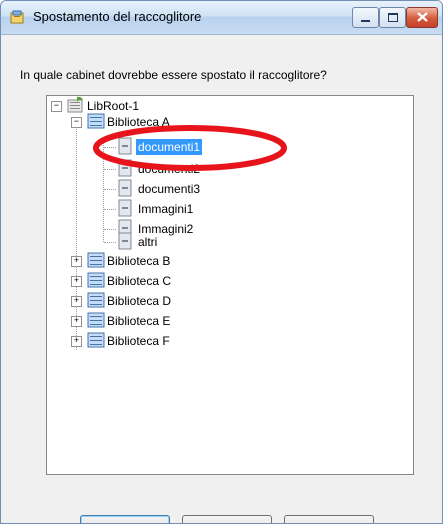 The height and width of the screenshot is (524, 443). What do you see at coordinates (166, 209) in the screenshot?
I see `tree-node-label: Immagini1` at bounding box center [166, 209].